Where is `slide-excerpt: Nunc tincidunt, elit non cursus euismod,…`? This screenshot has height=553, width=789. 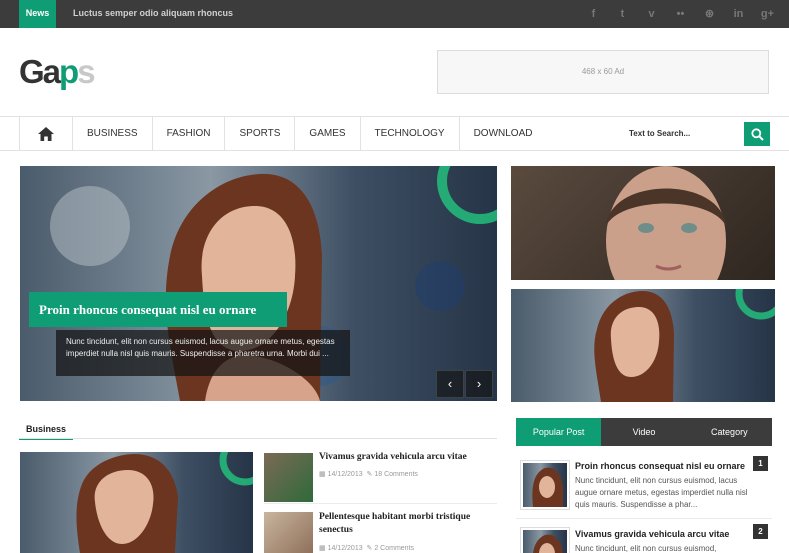
slide-excerpt: Nunc tincidunt, elit non cursus euismod,… is located at coordinates (203, 353).